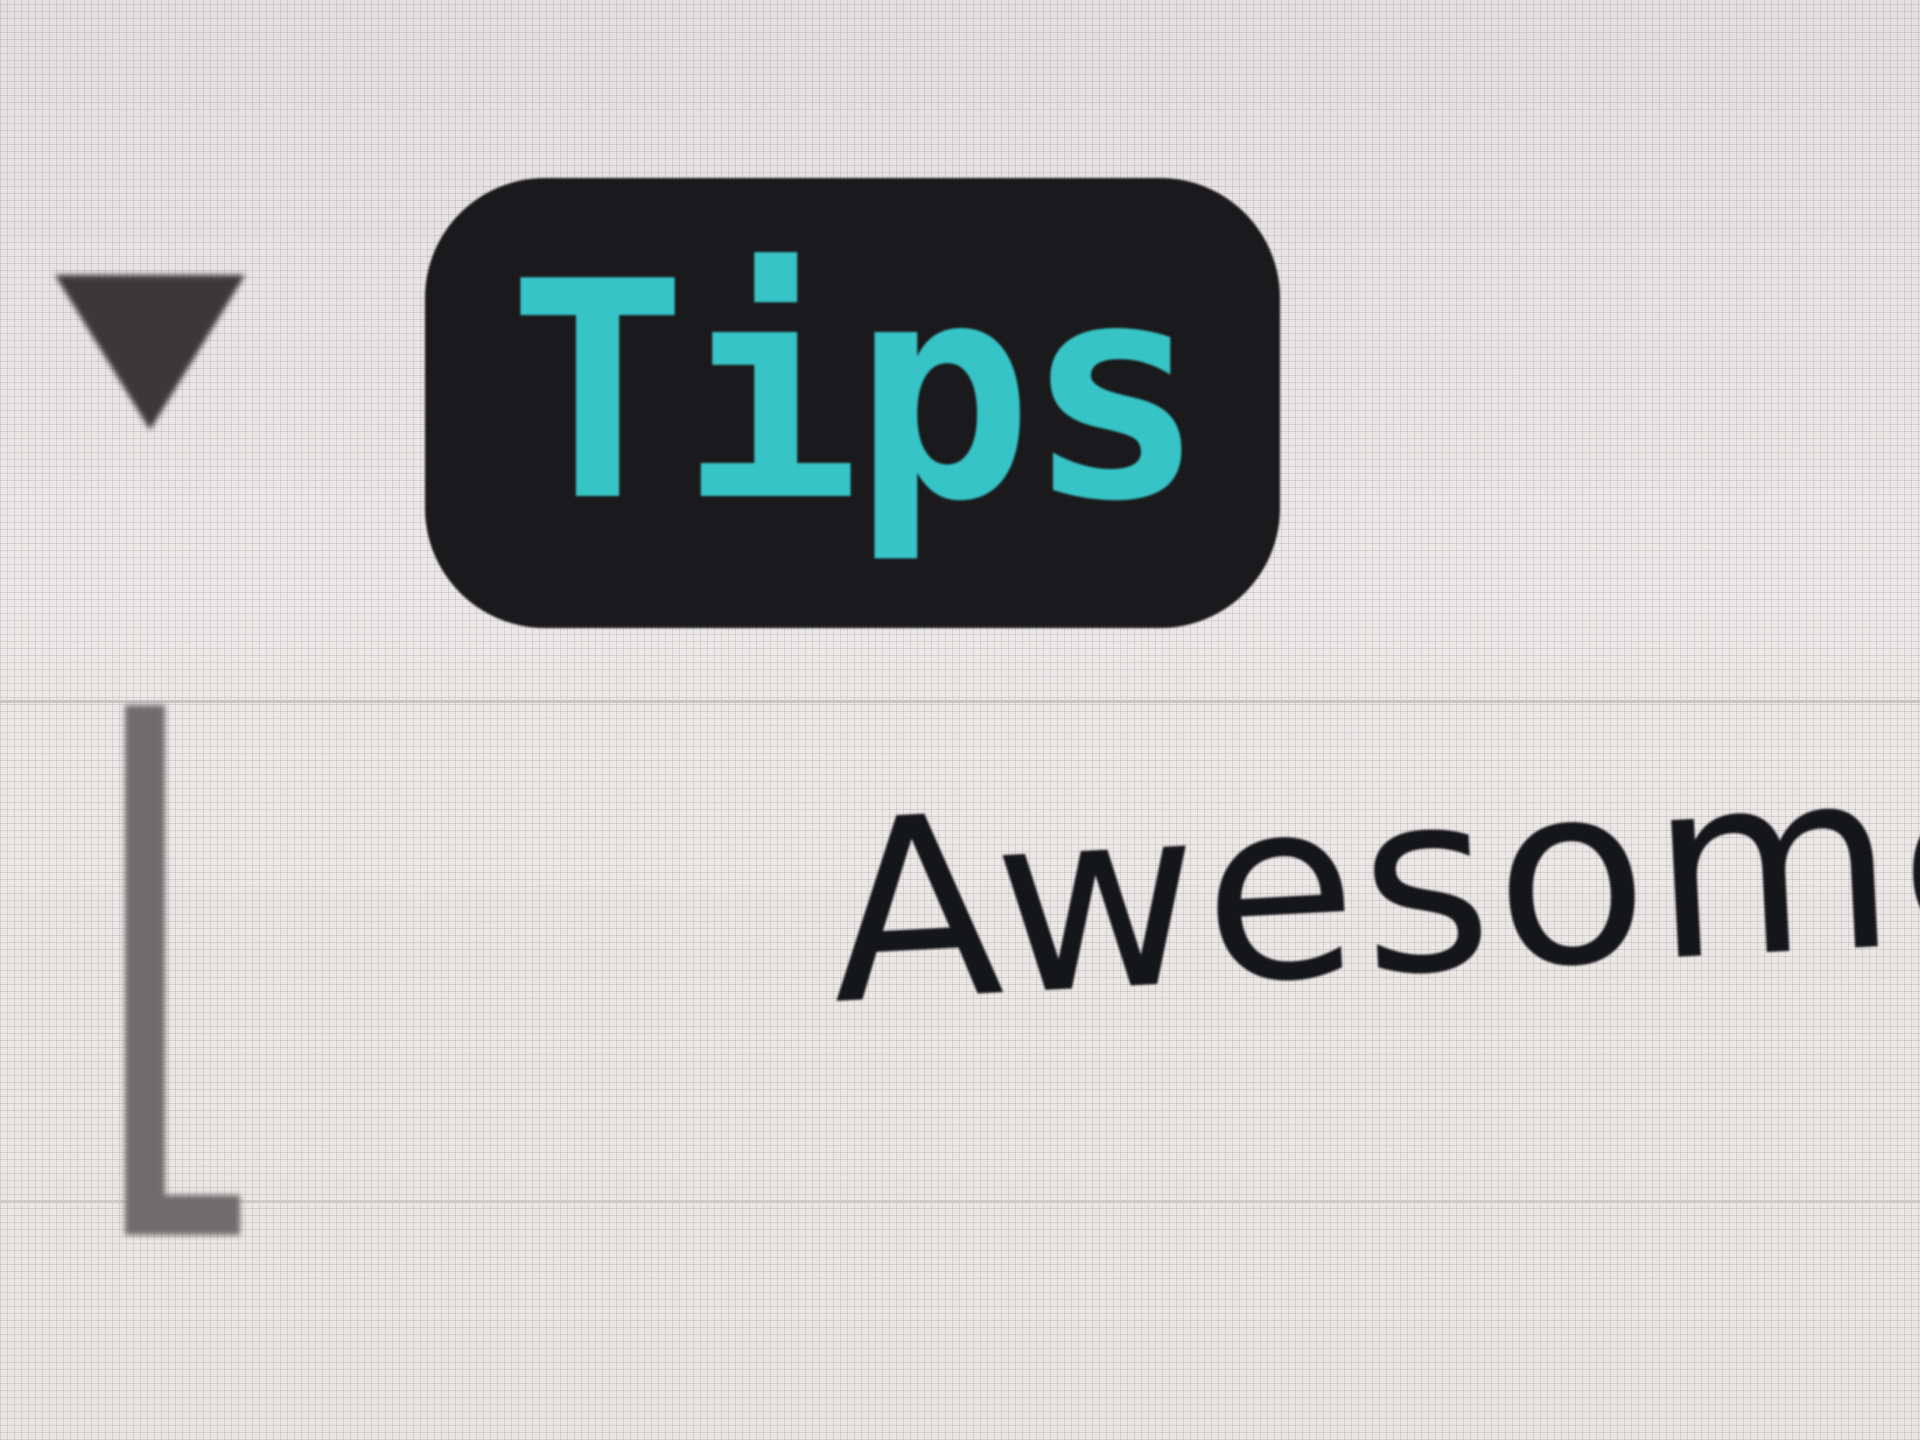 The width and height of the screenshot is (1920, 1440). I want to click on row-label: Awesome, so click(1371, 882).